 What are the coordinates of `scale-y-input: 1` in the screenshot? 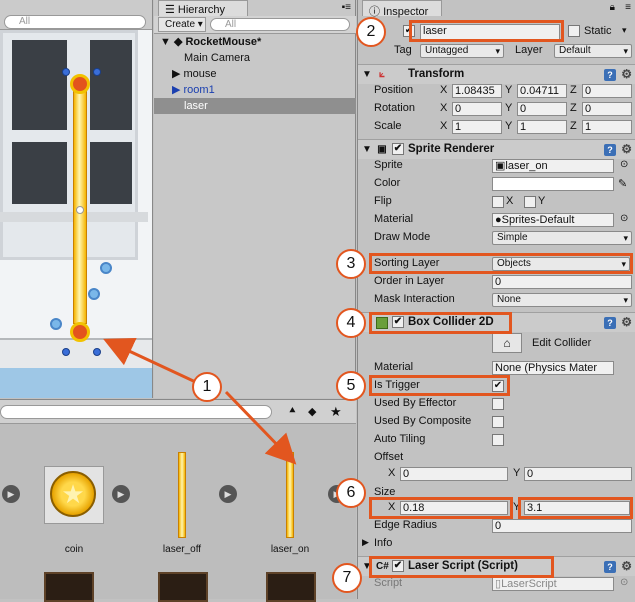 It's located at (542, 127).